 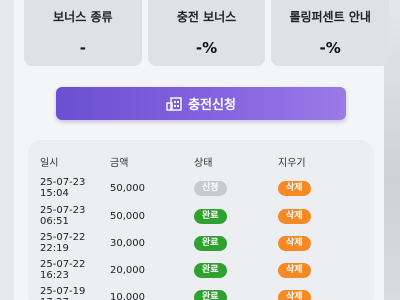 I want to click on header-date: 일시, so click(x=49, y=163).